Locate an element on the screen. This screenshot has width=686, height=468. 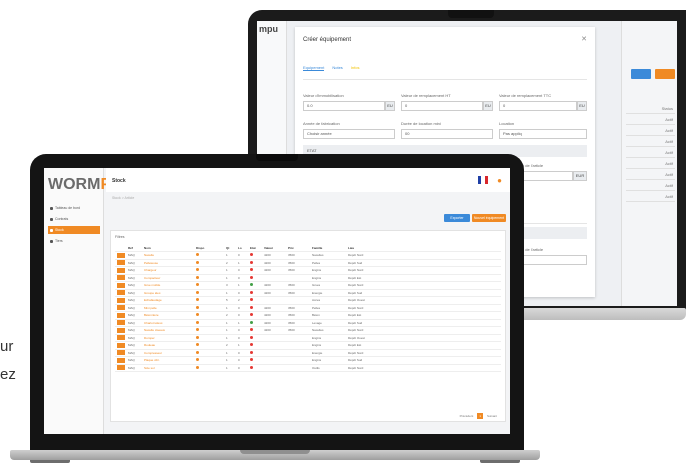
pager-prev: Précédent is located at coordinates (467, 416).